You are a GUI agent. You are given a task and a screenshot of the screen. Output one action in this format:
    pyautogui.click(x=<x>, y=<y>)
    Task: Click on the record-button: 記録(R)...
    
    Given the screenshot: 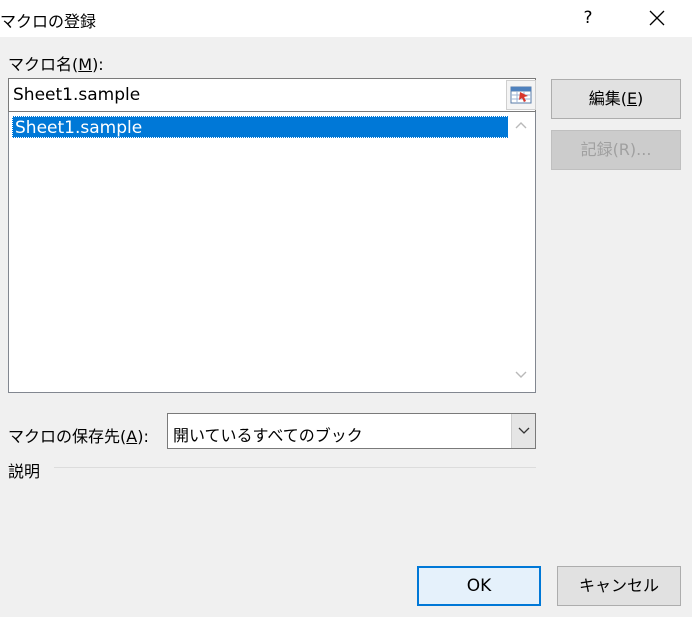 What is the action you would take?
    pyautogui.click(x=616, y=150)
    